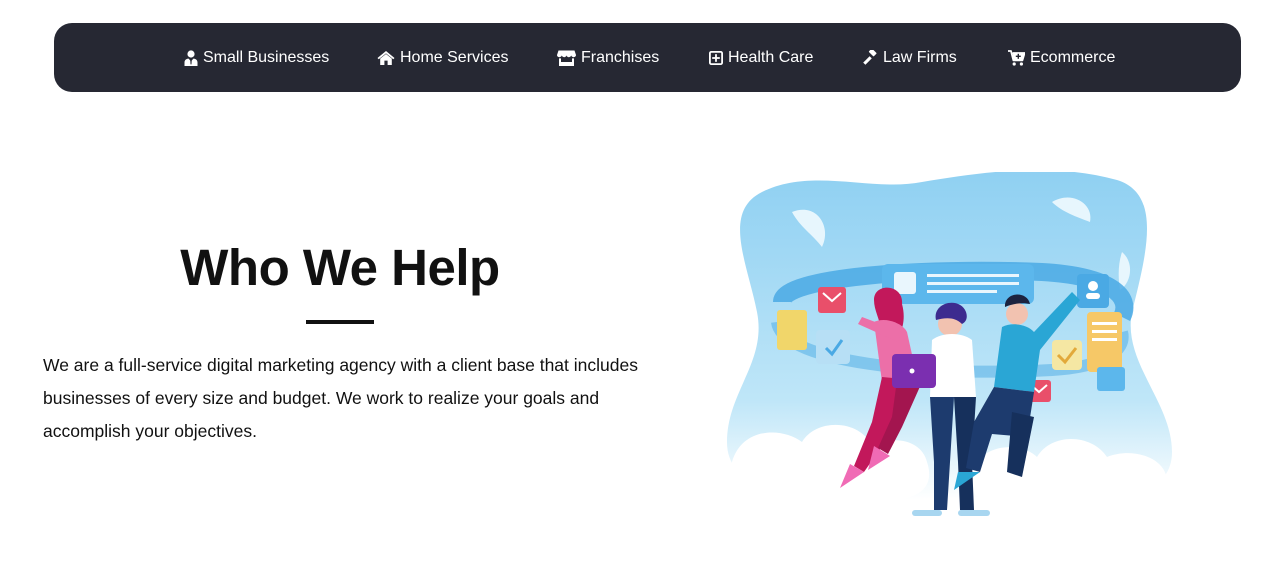  What do you see at coordinates (454, 57) in the screenshot?
I see `nav-item-label: Home Services` at bounding box center [454, 57].